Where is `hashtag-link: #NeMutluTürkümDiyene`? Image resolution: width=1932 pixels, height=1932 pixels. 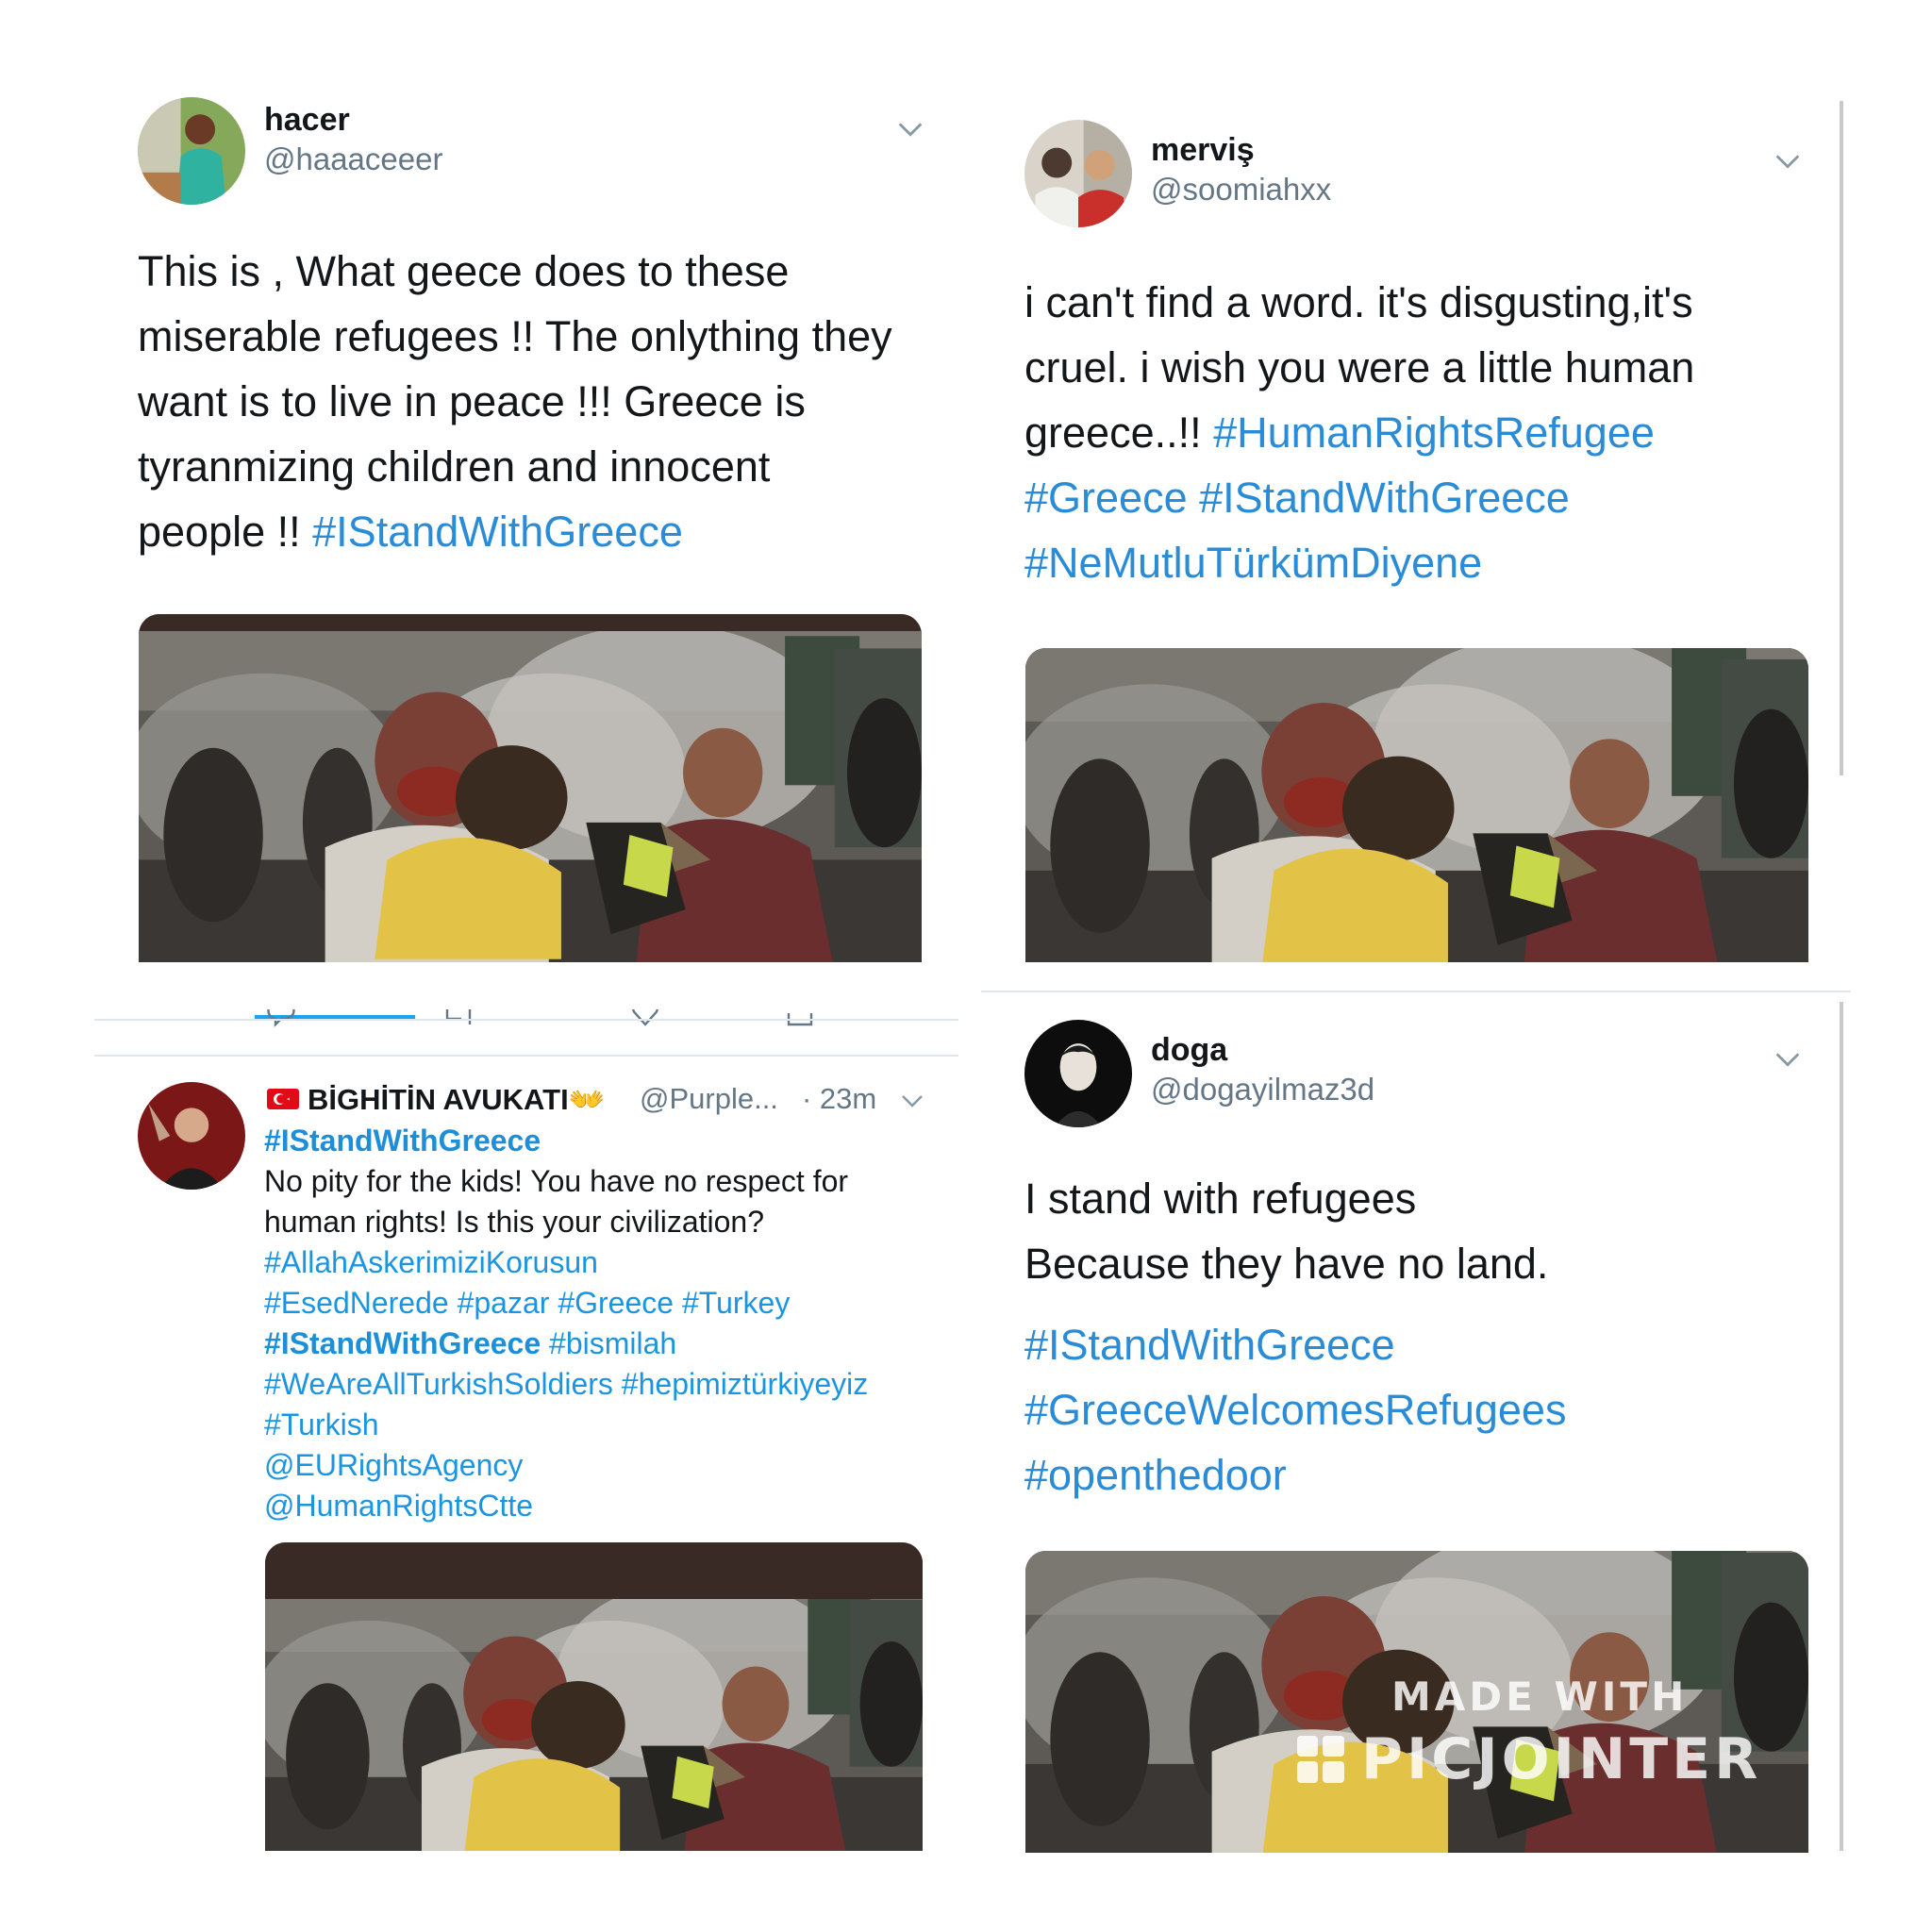
hashtag-link: #NeMutluTürkümDiyene is located at coordinates (1253, 563).